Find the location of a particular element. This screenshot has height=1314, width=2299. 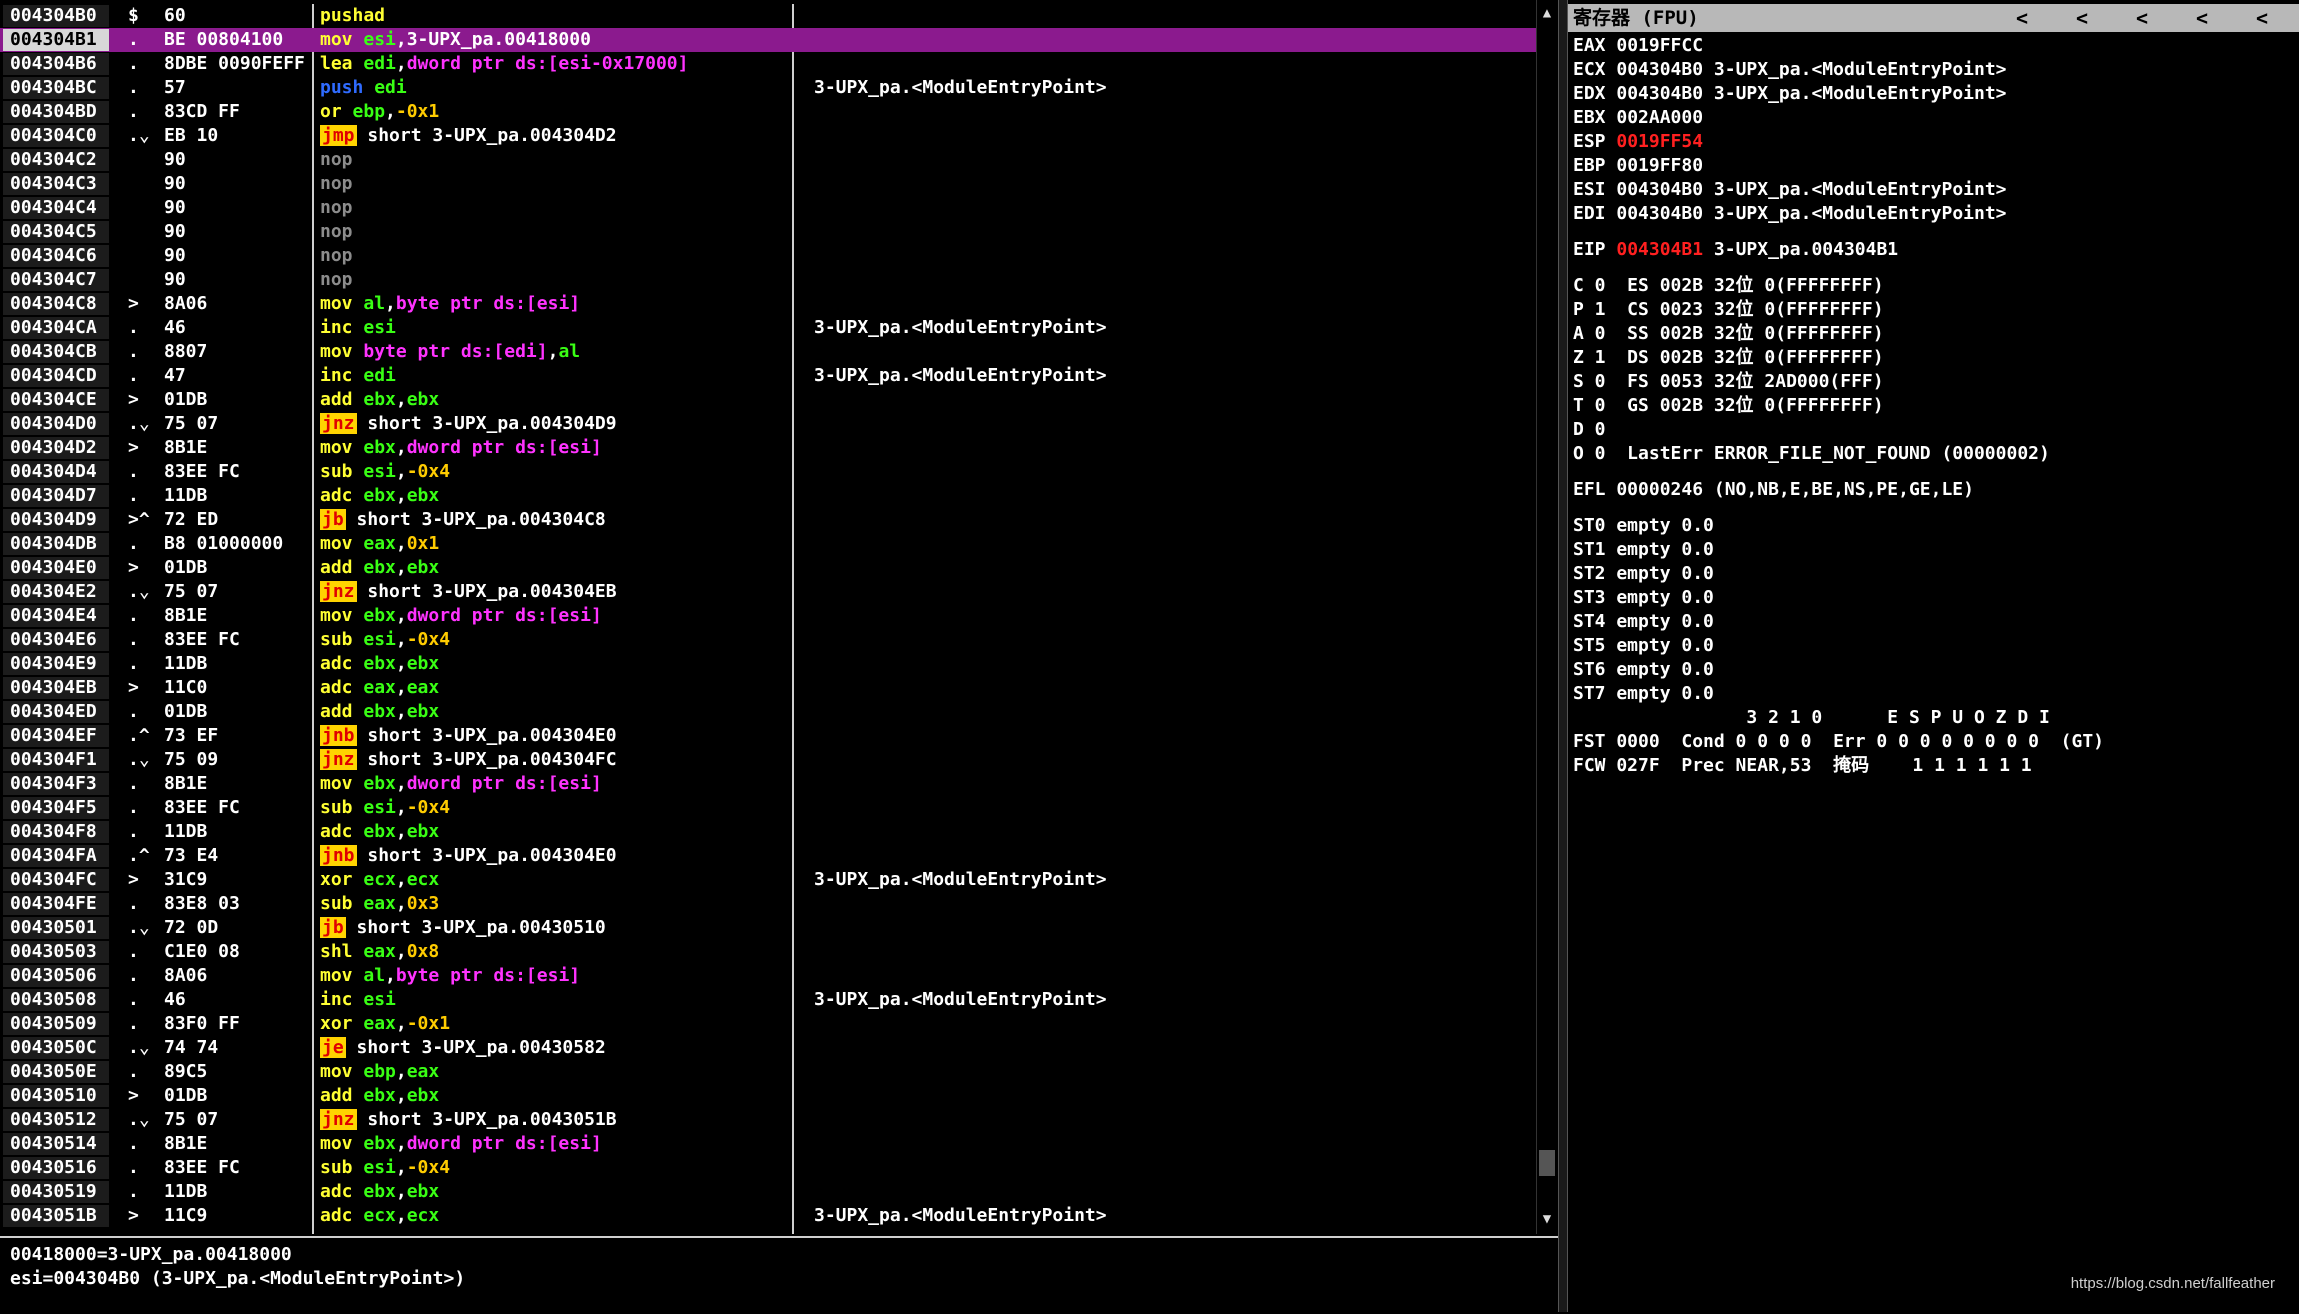

instruction: adc ecx,ecx is located at coordinates (379, 1216).